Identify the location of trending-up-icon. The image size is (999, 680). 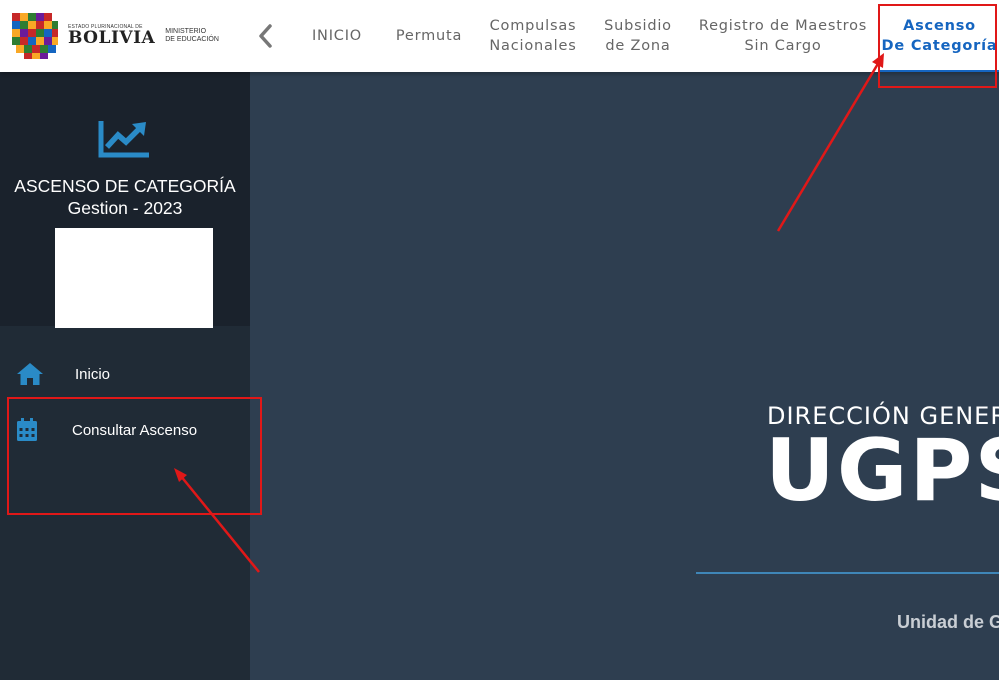
(123, 139).